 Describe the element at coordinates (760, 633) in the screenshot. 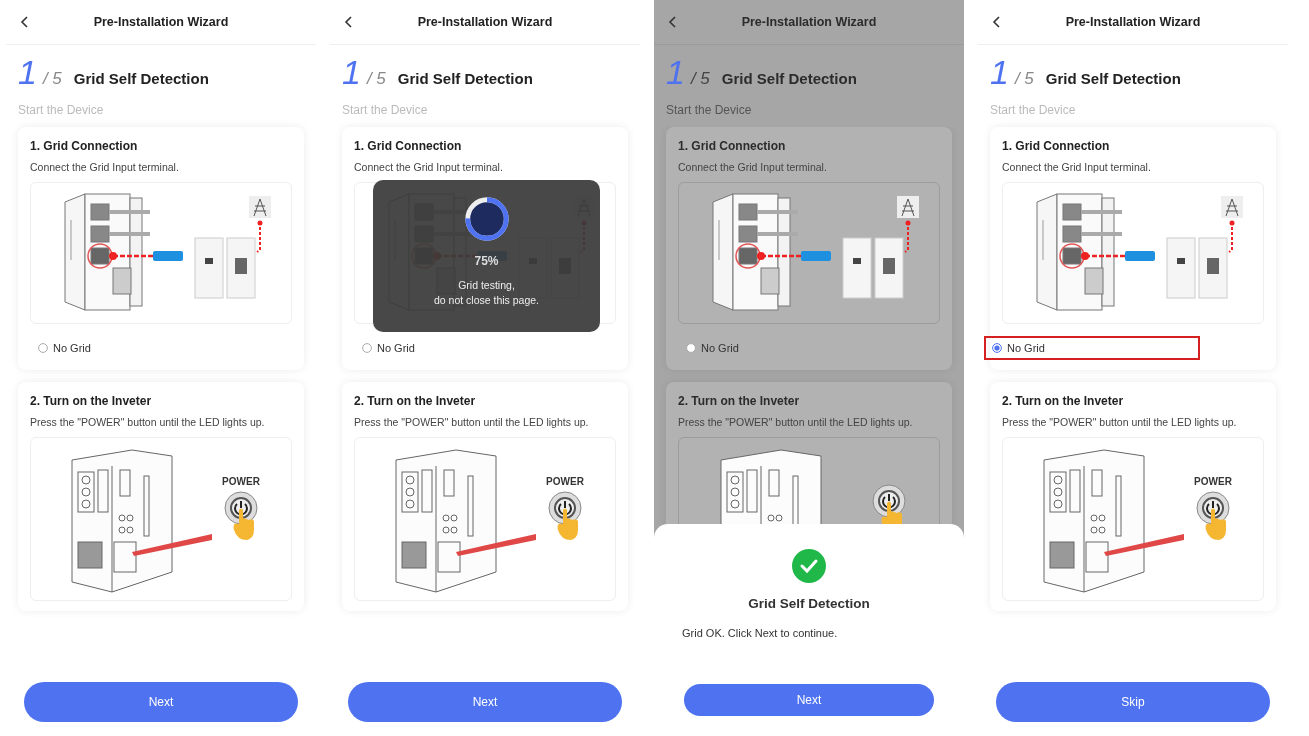

I see `sheet-message: Grid OK. Click Next to continue.` at that location.